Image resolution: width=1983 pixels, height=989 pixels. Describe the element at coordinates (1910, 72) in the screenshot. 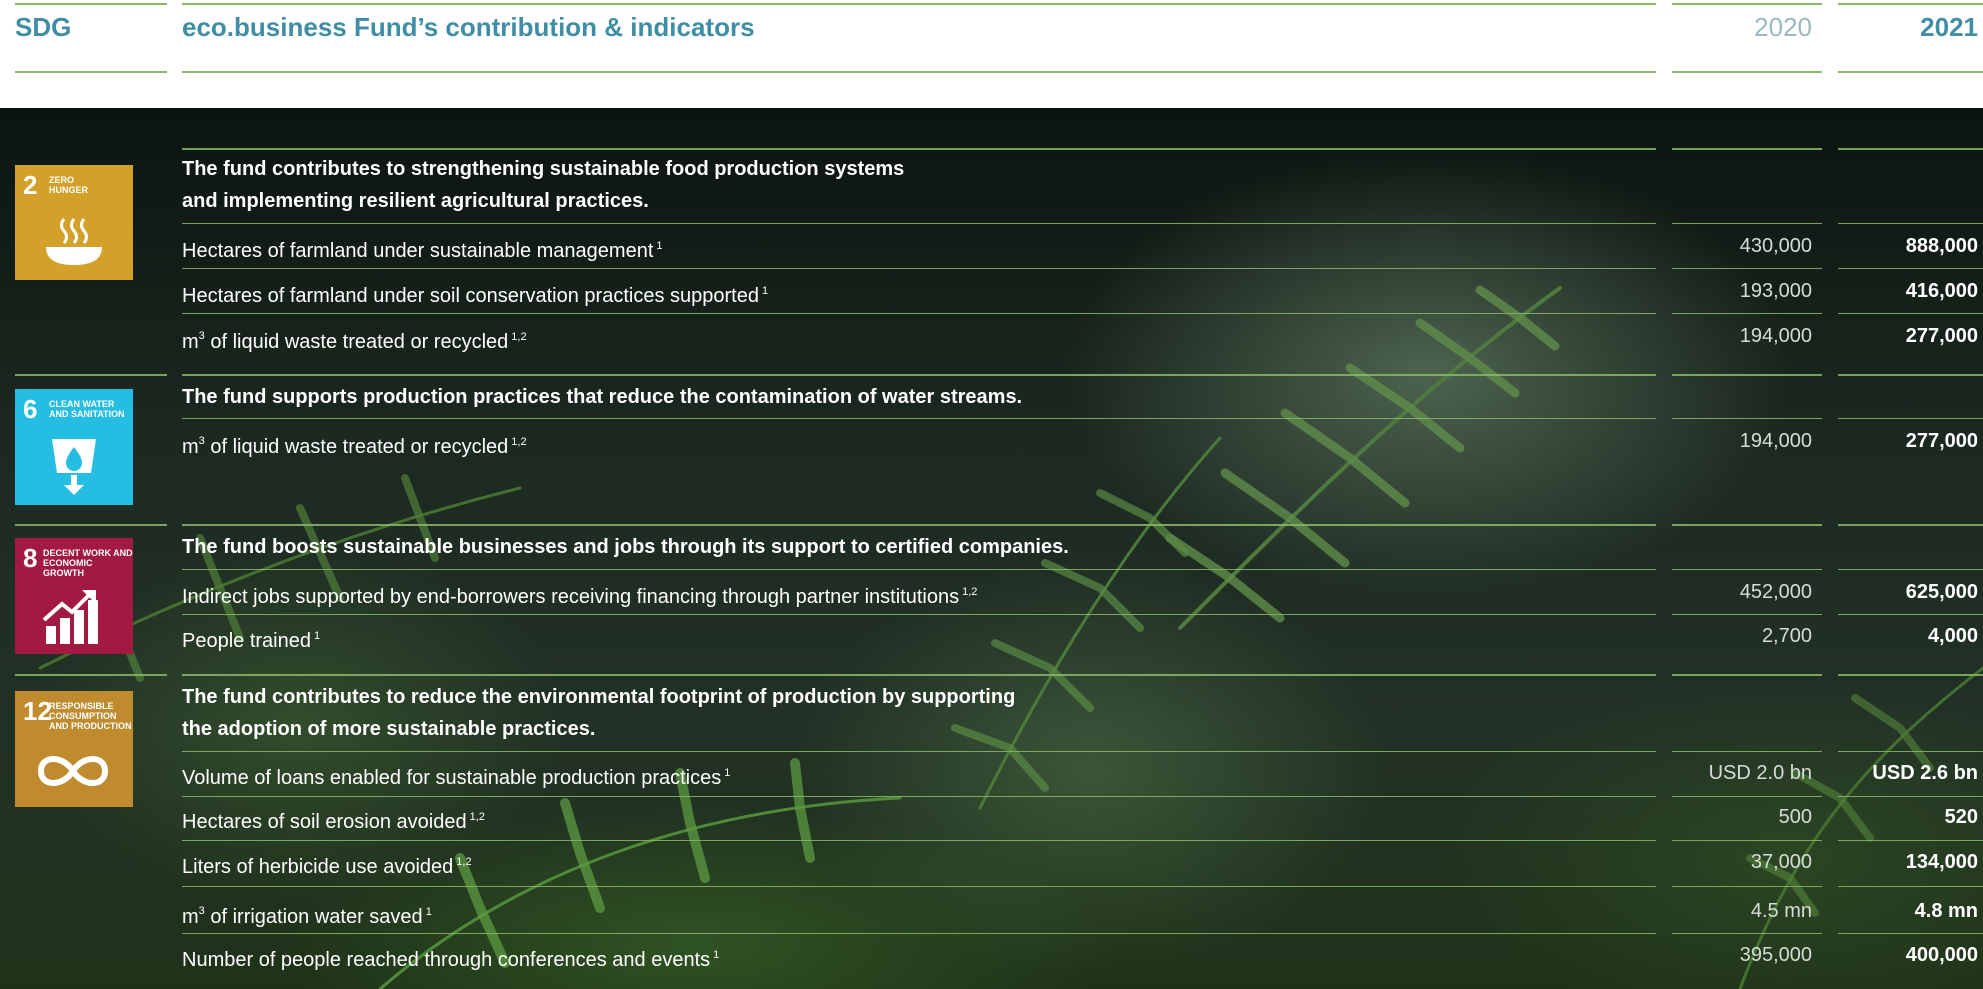

I see `header-rule-bottom-2021` at that location.